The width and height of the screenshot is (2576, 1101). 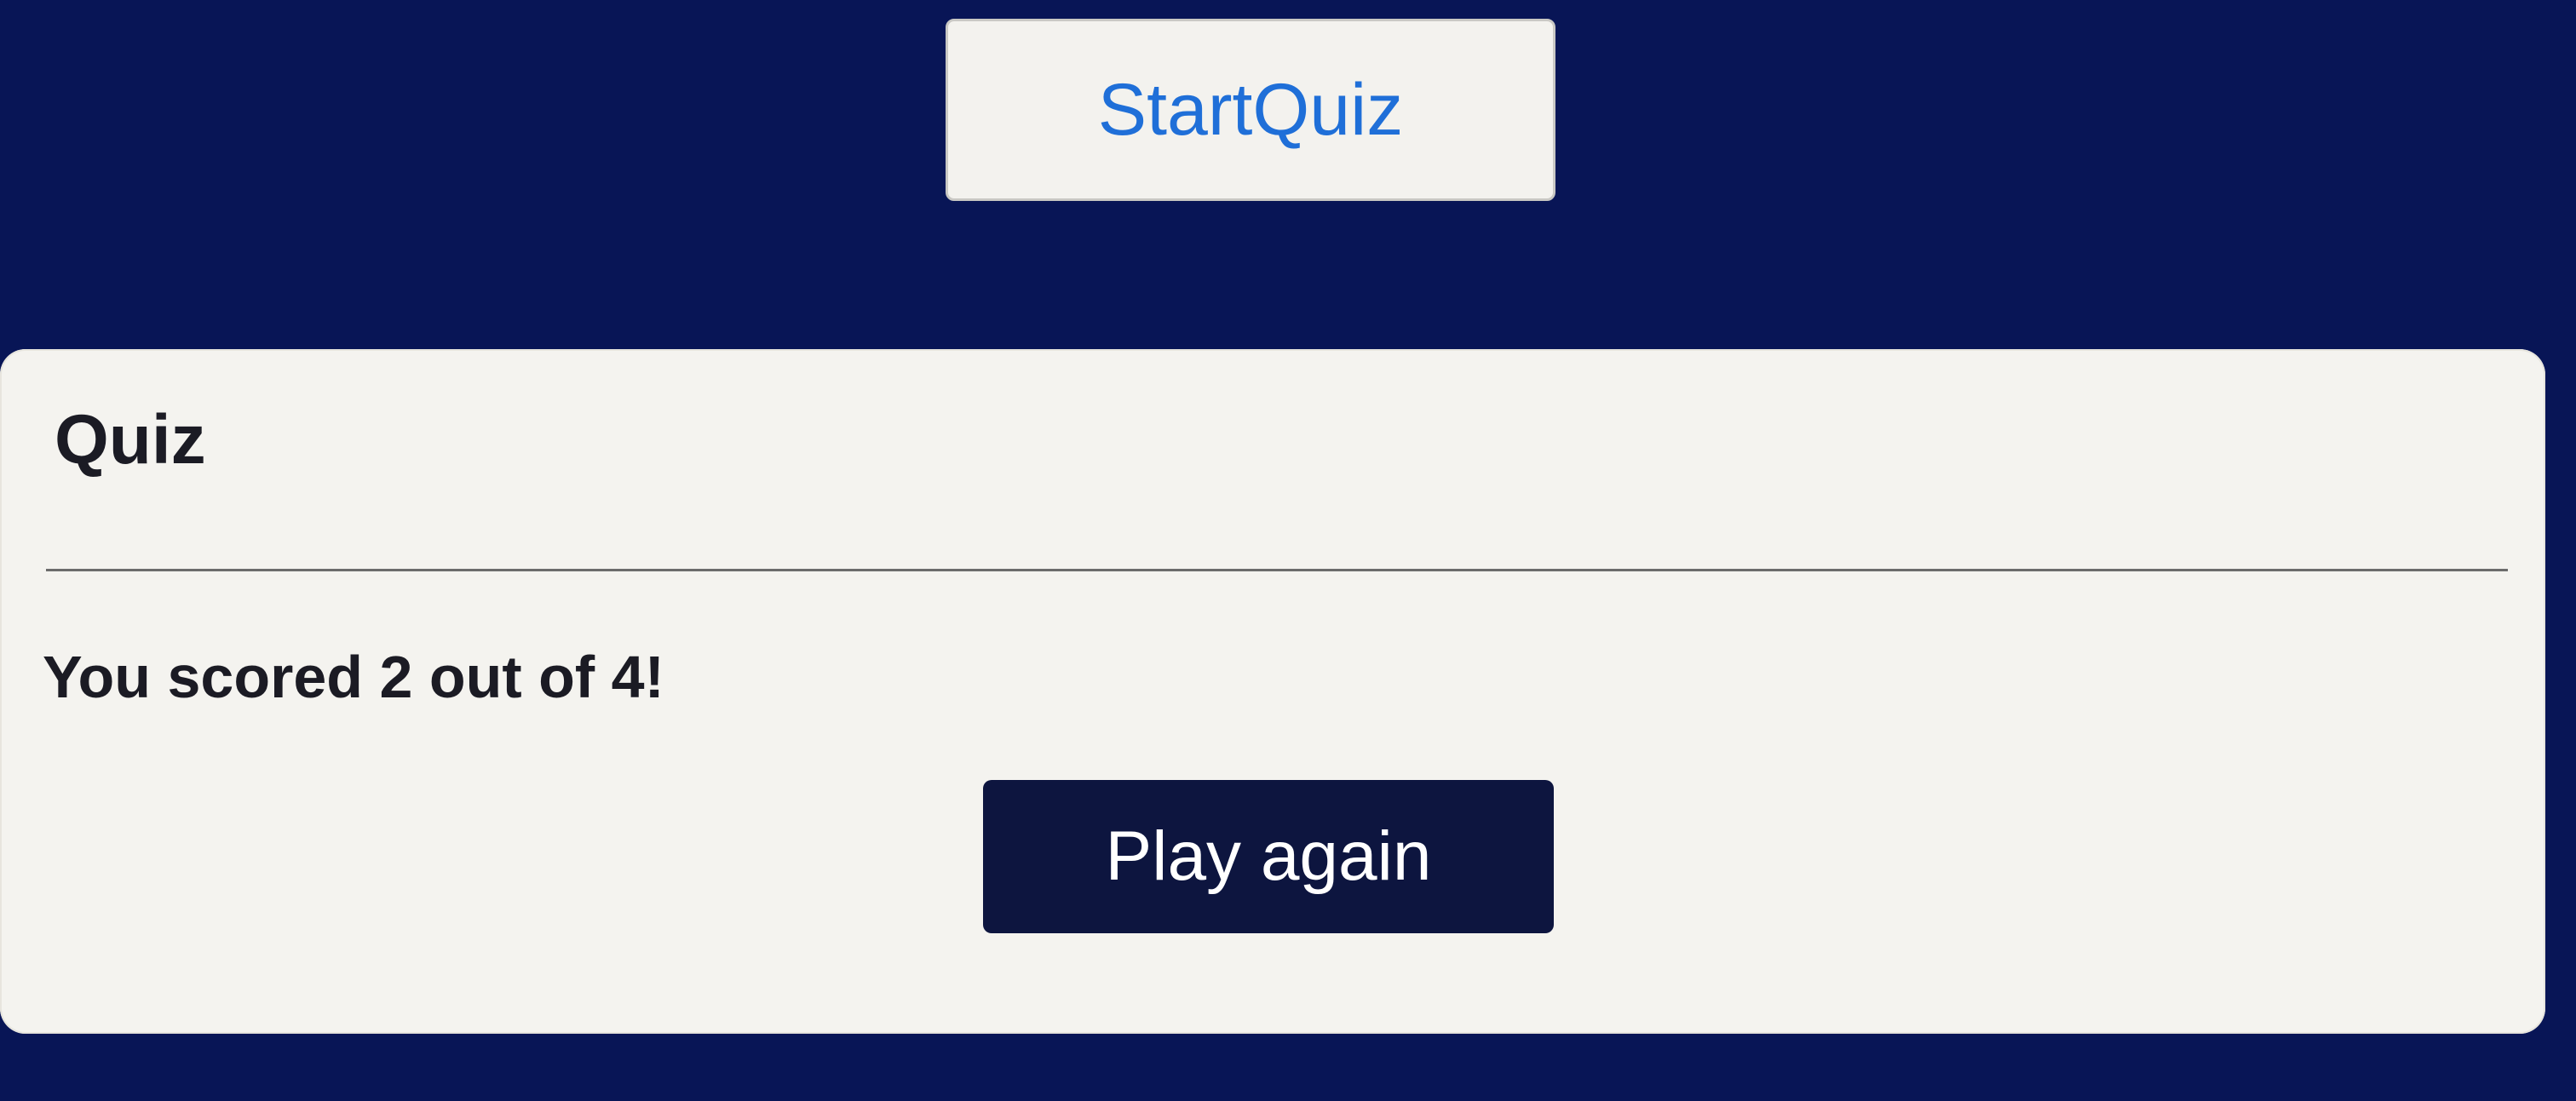 What do you see at coordinates (354, 677) in the screenshot?
I see `score-result-text: You scored 2 out of 4!` at bounding box center [354, 677].